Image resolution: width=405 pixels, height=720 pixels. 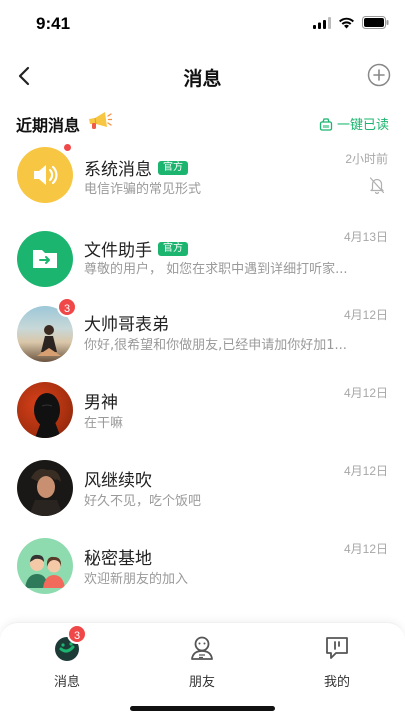 I want to click on bell-off-icon, so click(x=377, y=185).